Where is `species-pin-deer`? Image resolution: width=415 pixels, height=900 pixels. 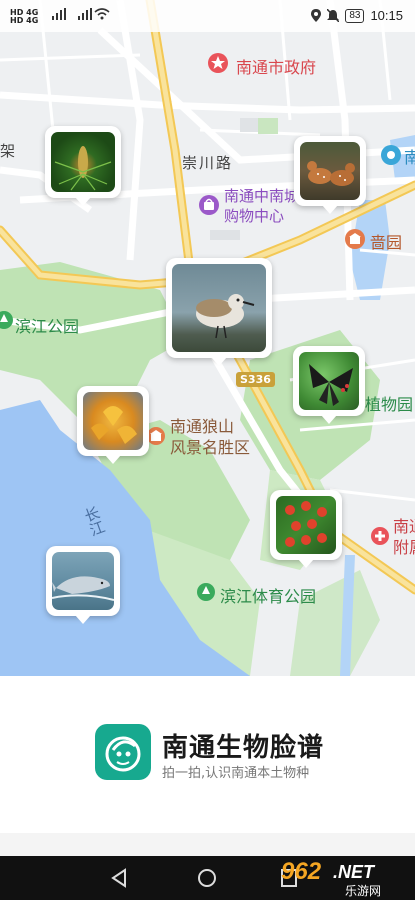 species-pin-deer is located at coordinates (330, 175).